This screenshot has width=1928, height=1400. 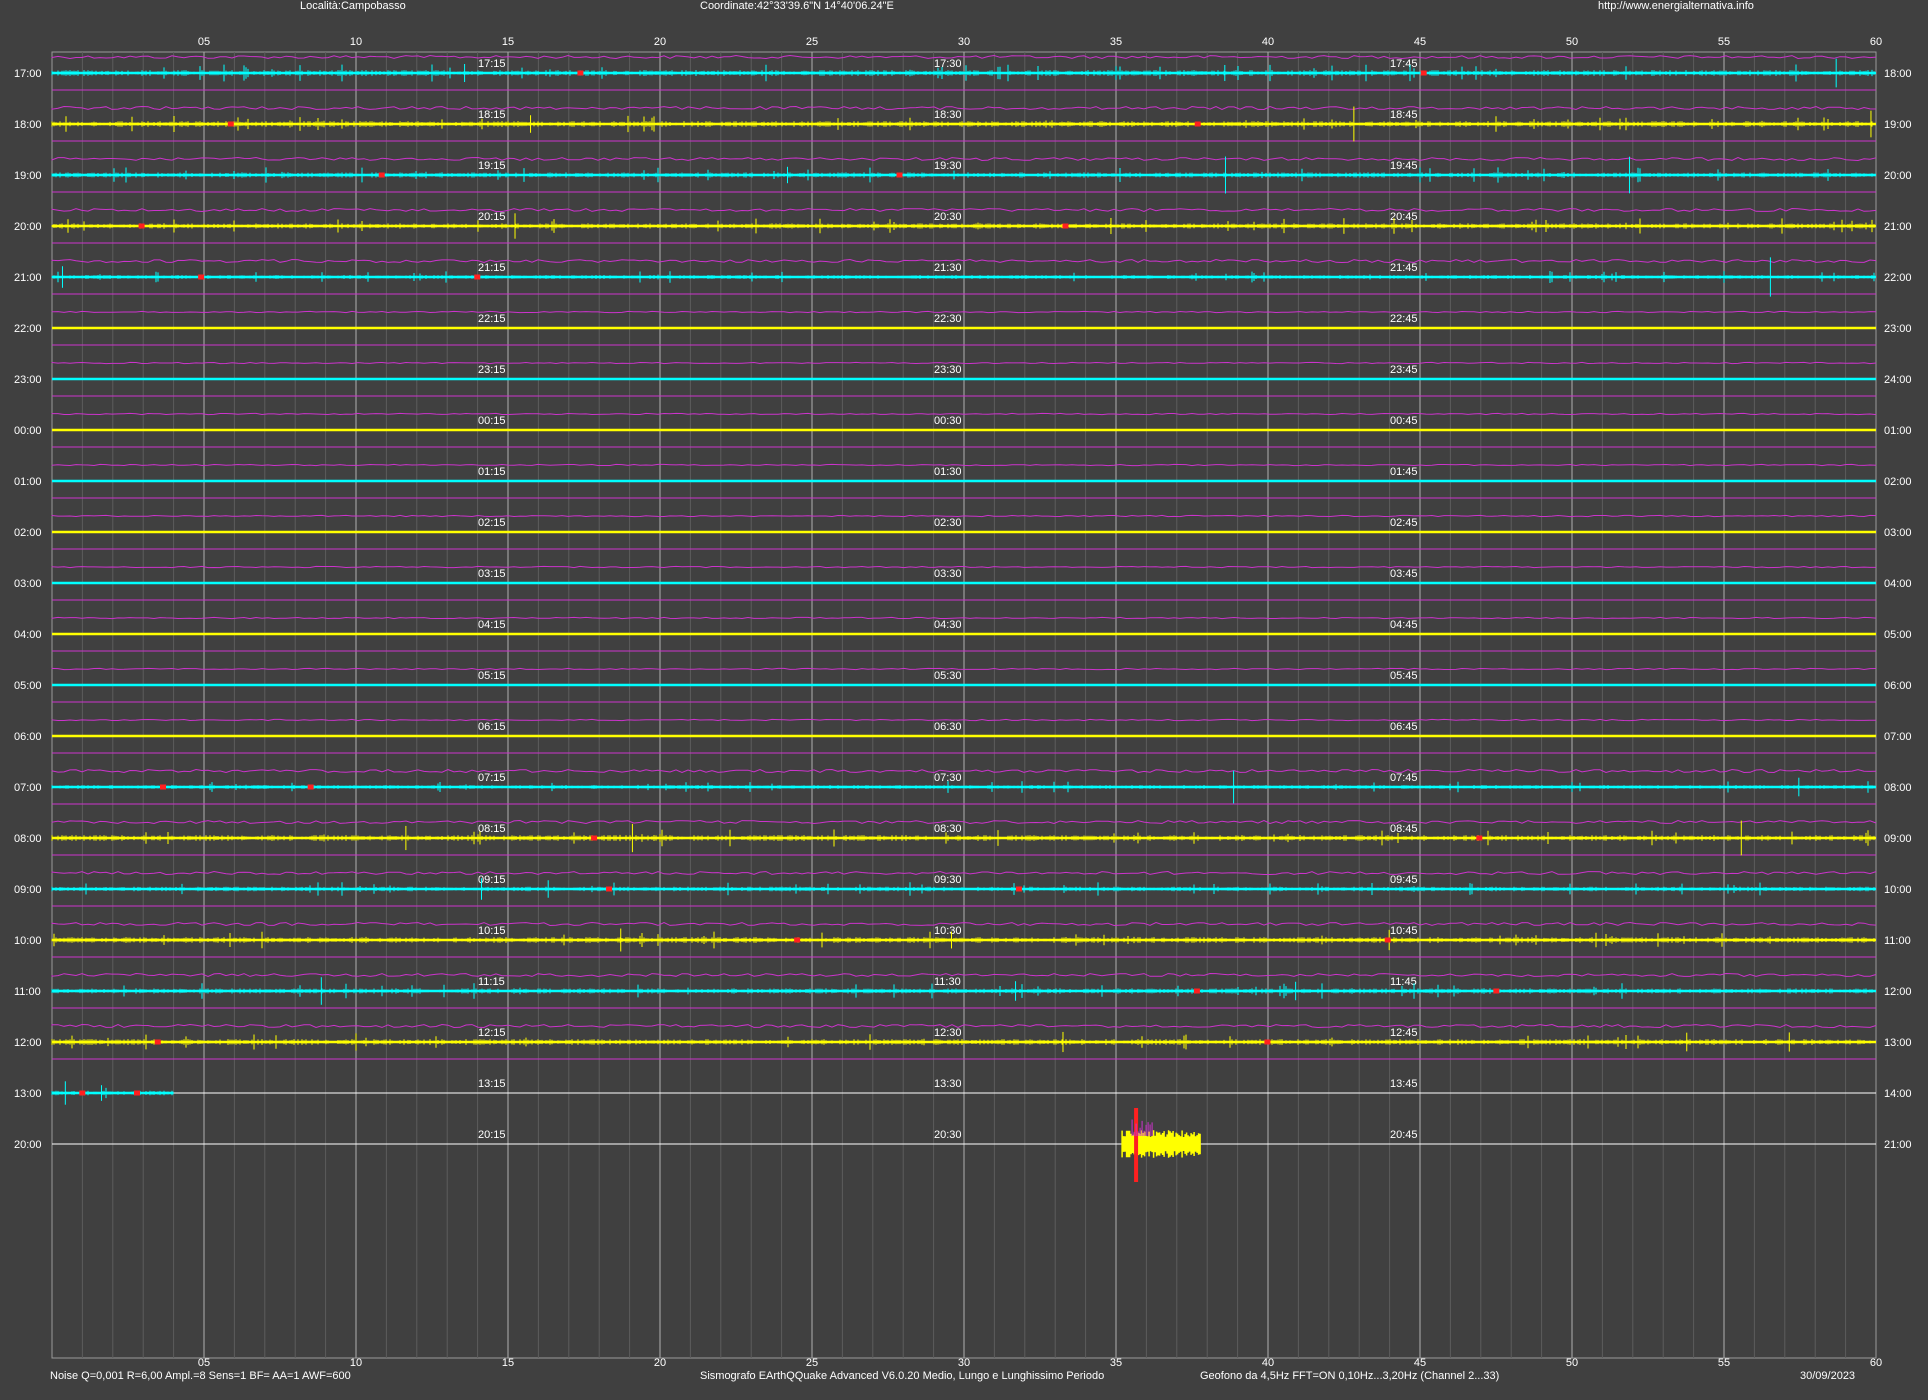 What do you see at coordinates (492, 1135) in the screenshot?
I see `quarter-label: 20:15` at bounding box center [492, 1135].